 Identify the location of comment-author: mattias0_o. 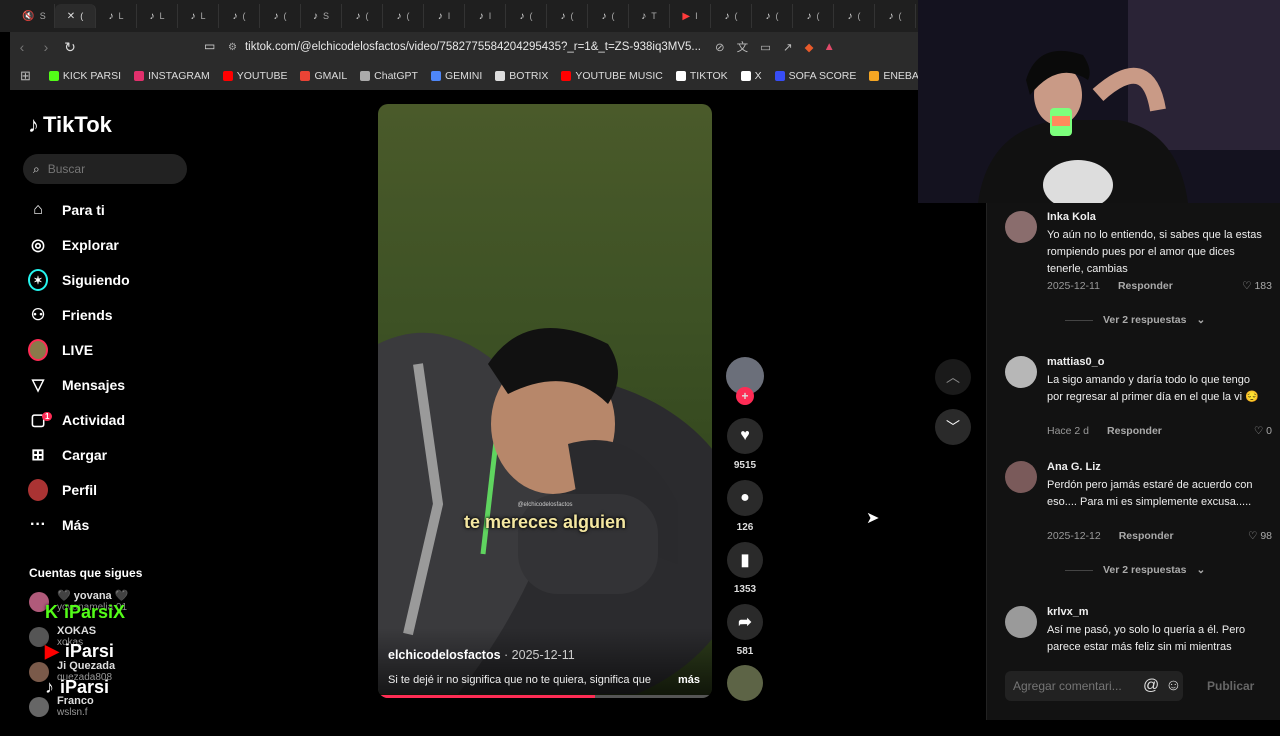
(1075, 362).